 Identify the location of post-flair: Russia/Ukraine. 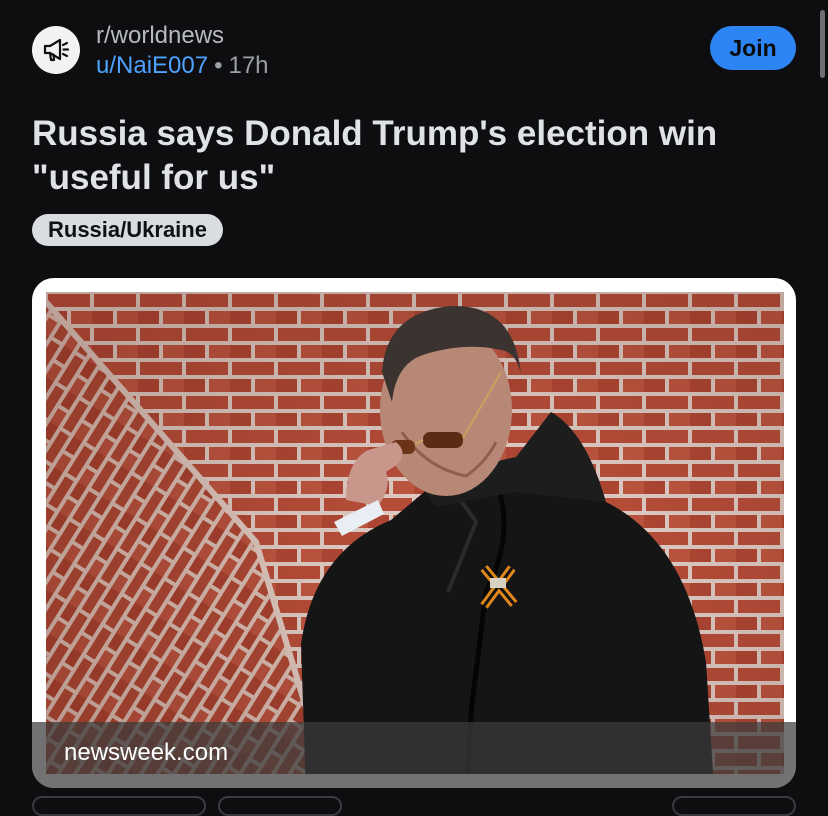
(127, 230).